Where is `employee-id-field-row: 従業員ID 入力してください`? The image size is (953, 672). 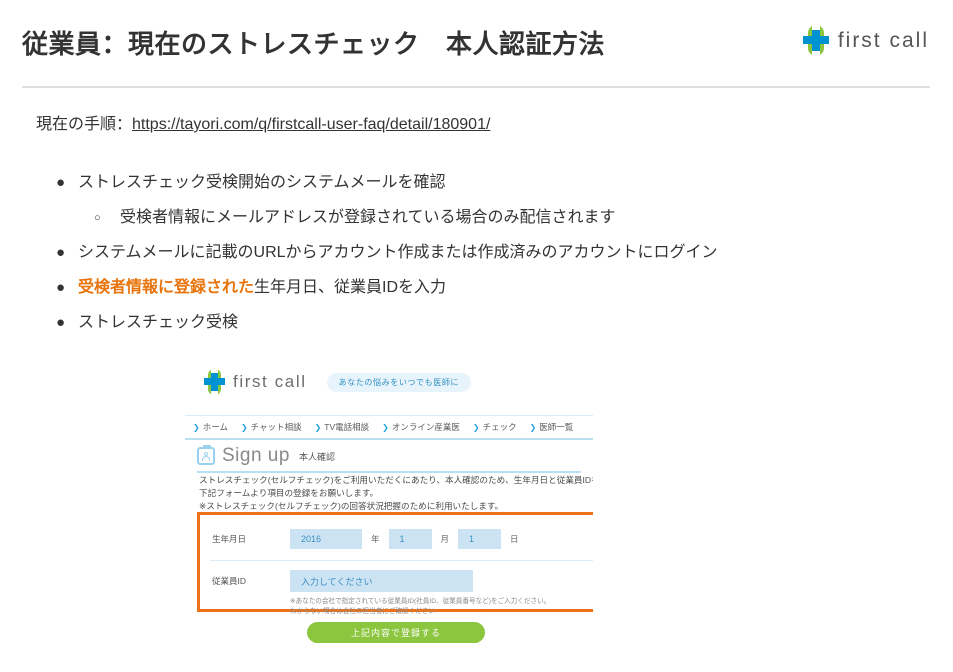 employee-id-field-row: 従業員ID 入力してください is located at coordinates (342, 581).